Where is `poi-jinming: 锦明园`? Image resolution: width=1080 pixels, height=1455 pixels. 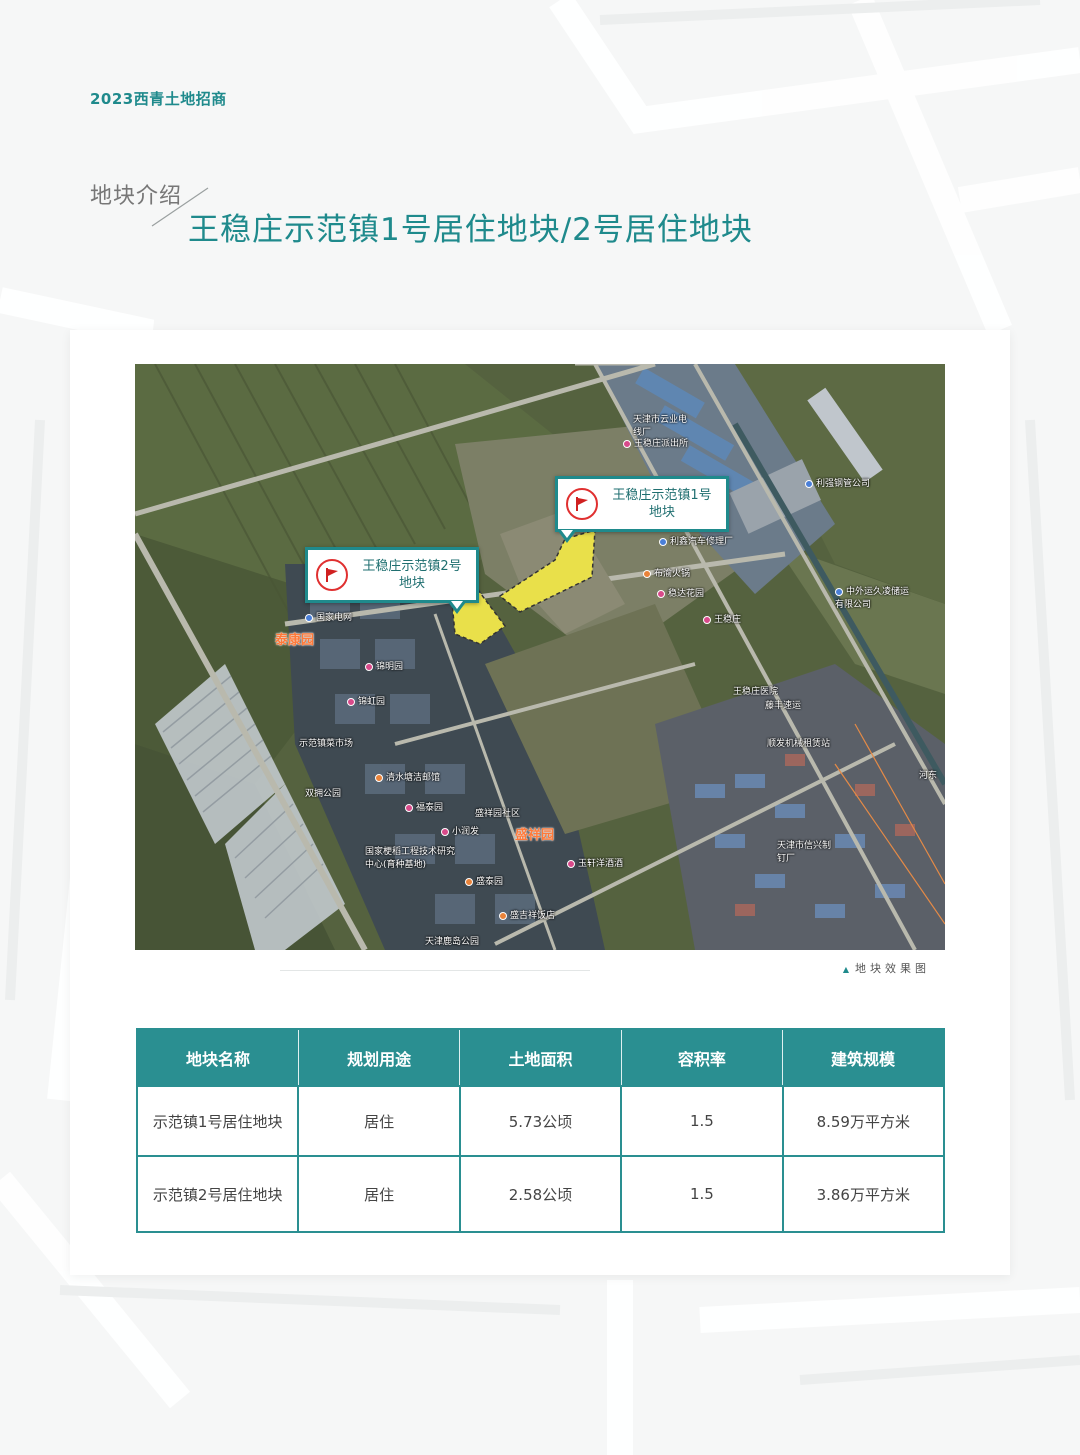 poi-jinming: 锦明园 is located at coordinates (384, 665).